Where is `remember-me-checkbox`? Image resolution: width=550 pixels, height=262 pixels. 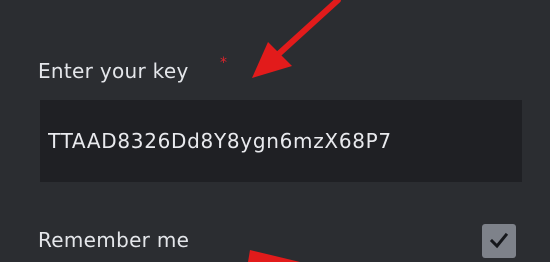 remember-me-checkbox is located at coordinates (499, 241).